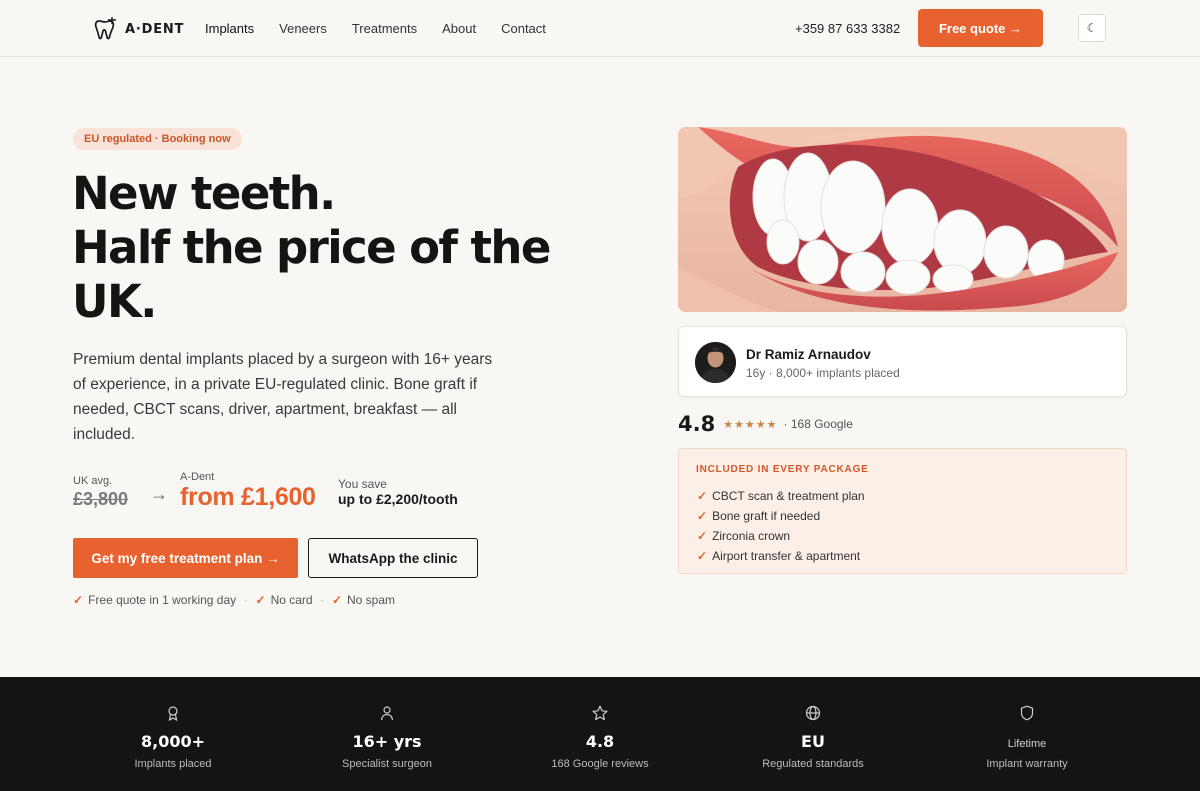 The height and width of the screenshot is (791, 1200). I want to click on stat-surgeon: 16+ yrs Specialist surgeon, so click(387, 734).